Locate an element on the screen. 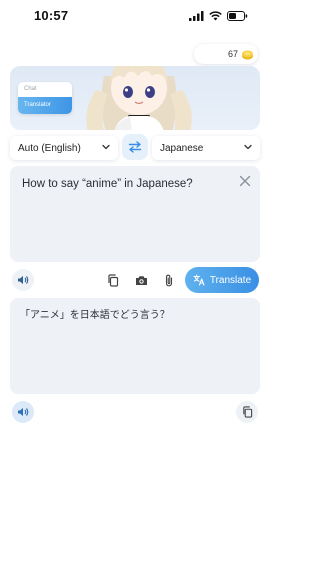 The image size is (320, 585). battery-icon is located at coordinates (237, 16).